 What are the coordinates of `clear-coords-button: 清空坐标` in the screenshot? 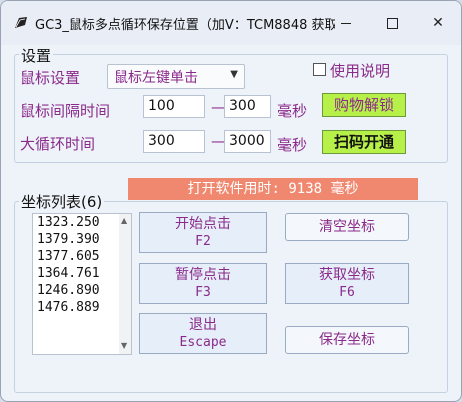 It's located at (347, 227).